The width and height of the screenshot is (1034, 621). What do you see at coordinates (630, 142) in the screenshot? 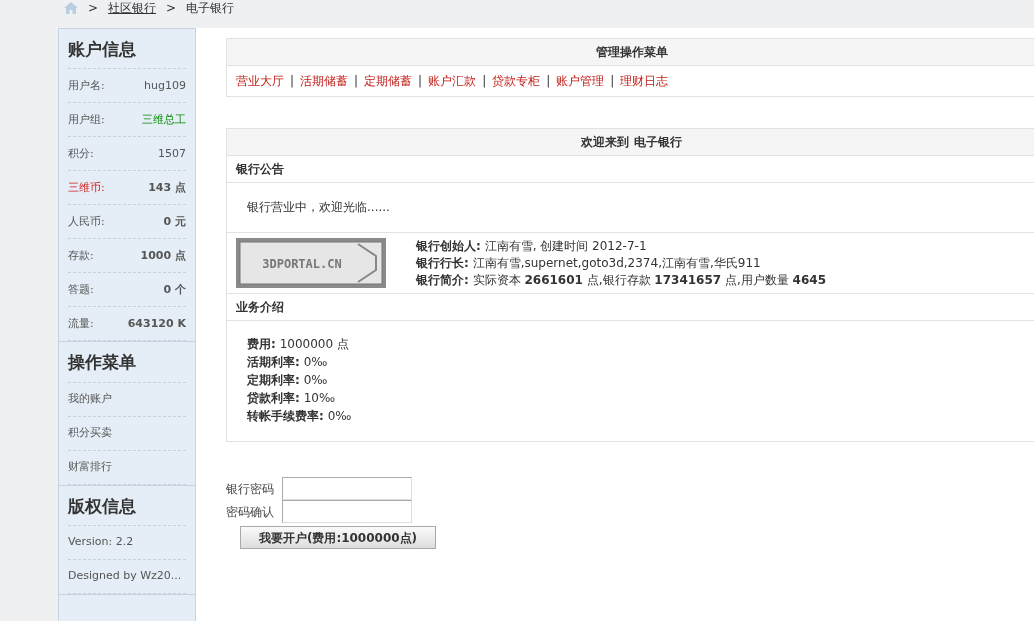
I see `panel-title: 欢迎来到 电子银行` at bounding box center [630, 142].